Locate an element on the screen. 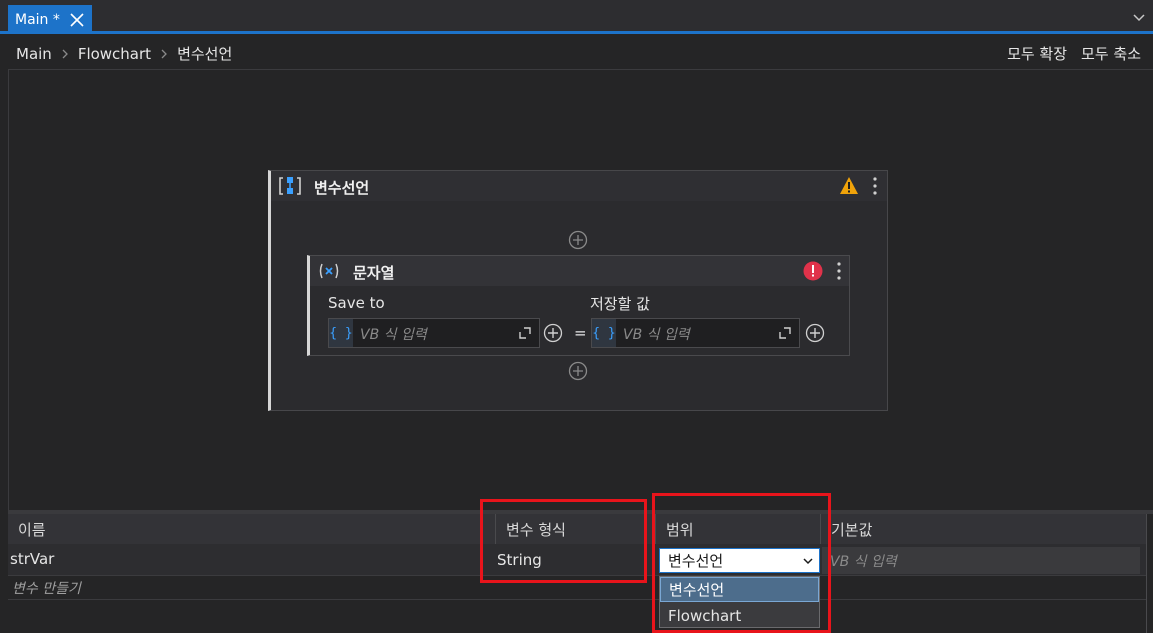 This screenshot has height=633, width=1153. save-to-label: Save to is located at coordinates (356, 303).